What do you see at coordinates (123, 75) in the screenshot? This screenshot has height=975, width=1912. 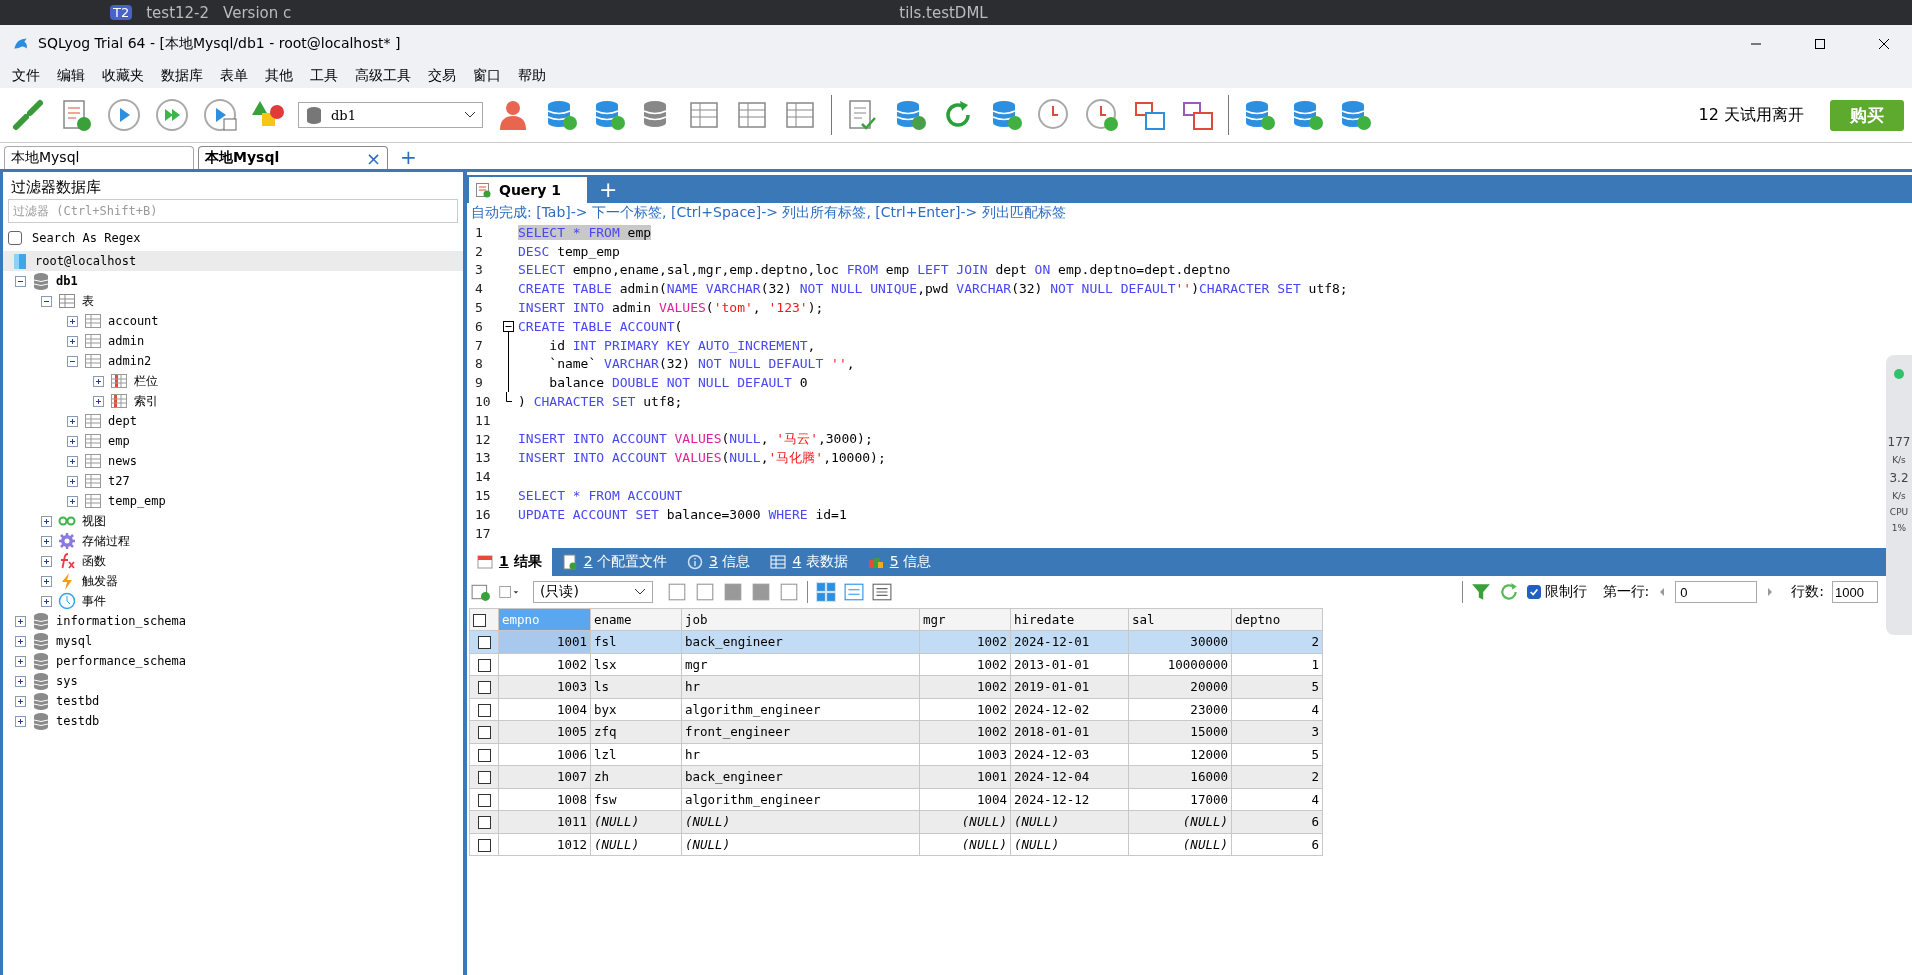 I see `menu-item: 收藏夹` at bounding box center [123, 75].